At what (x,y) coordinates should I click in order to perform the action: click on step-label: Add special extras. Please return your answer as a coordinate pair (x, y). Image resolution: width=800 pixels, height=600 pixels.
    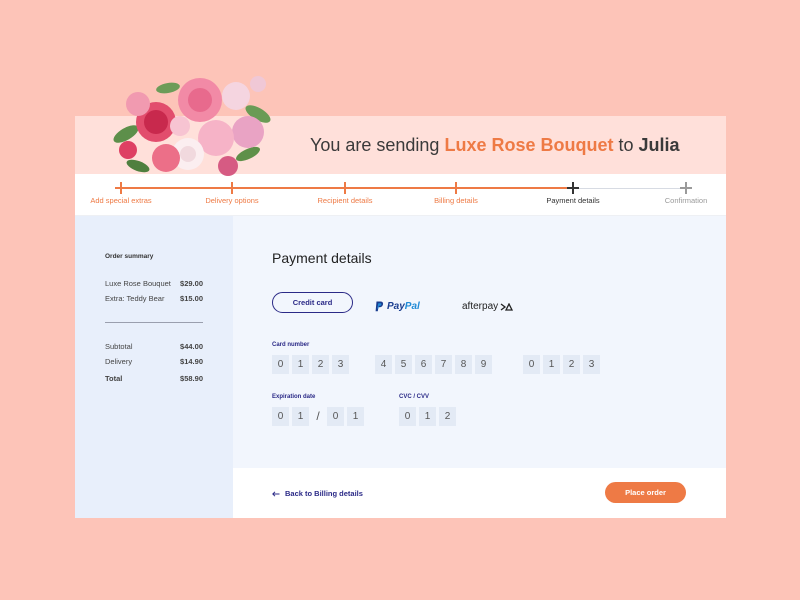
    Looking at the image, I should click on (121, 200).